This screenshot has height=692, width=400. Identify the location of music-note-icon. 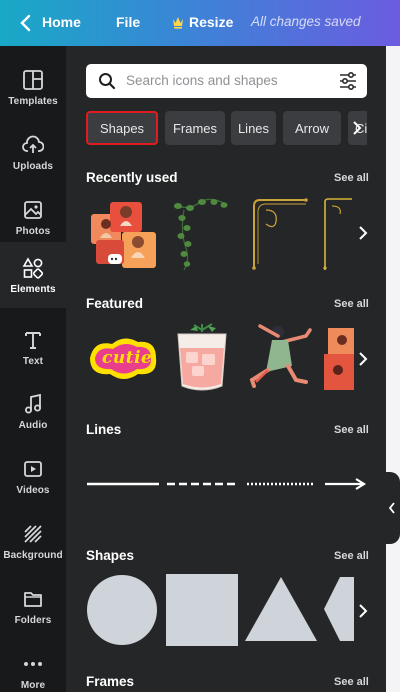
(33, 403).